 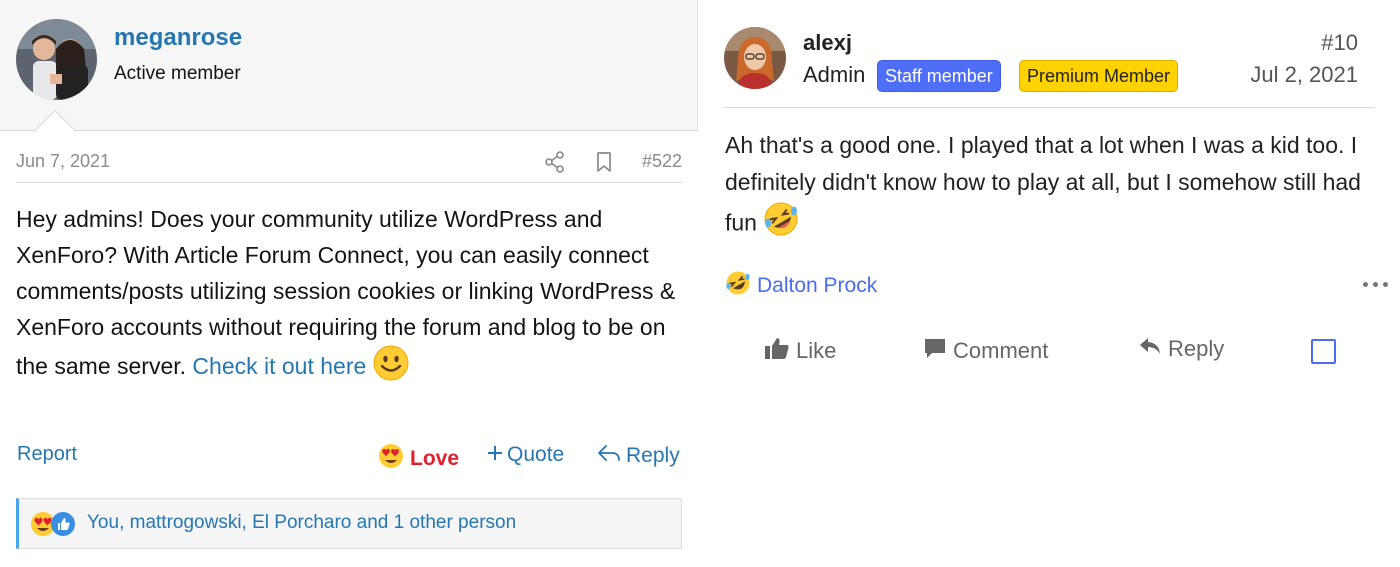 What do you see at coordinates (47, 454) in the screenshot?
I see `report-link: Report` at bounding box center [47, 454].